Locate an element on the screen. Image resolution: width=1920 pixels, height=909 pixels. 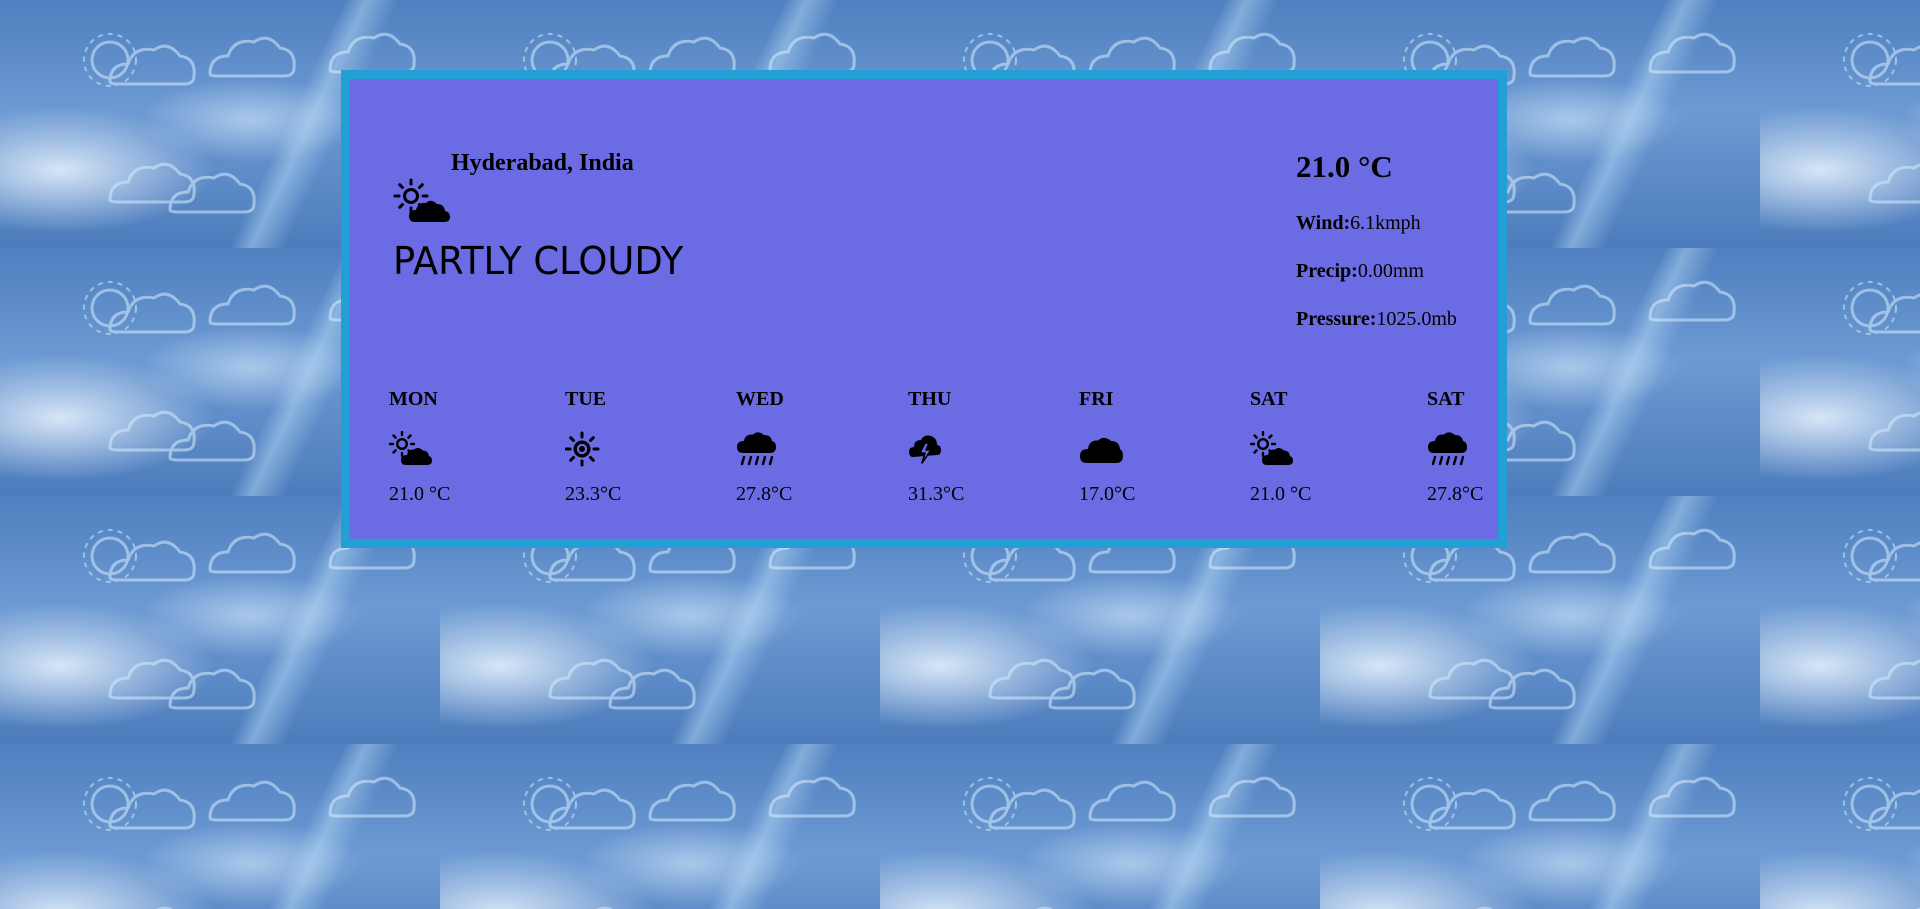
forecast-day-temperature: 31.3°C is located at coordinates (936, 494).